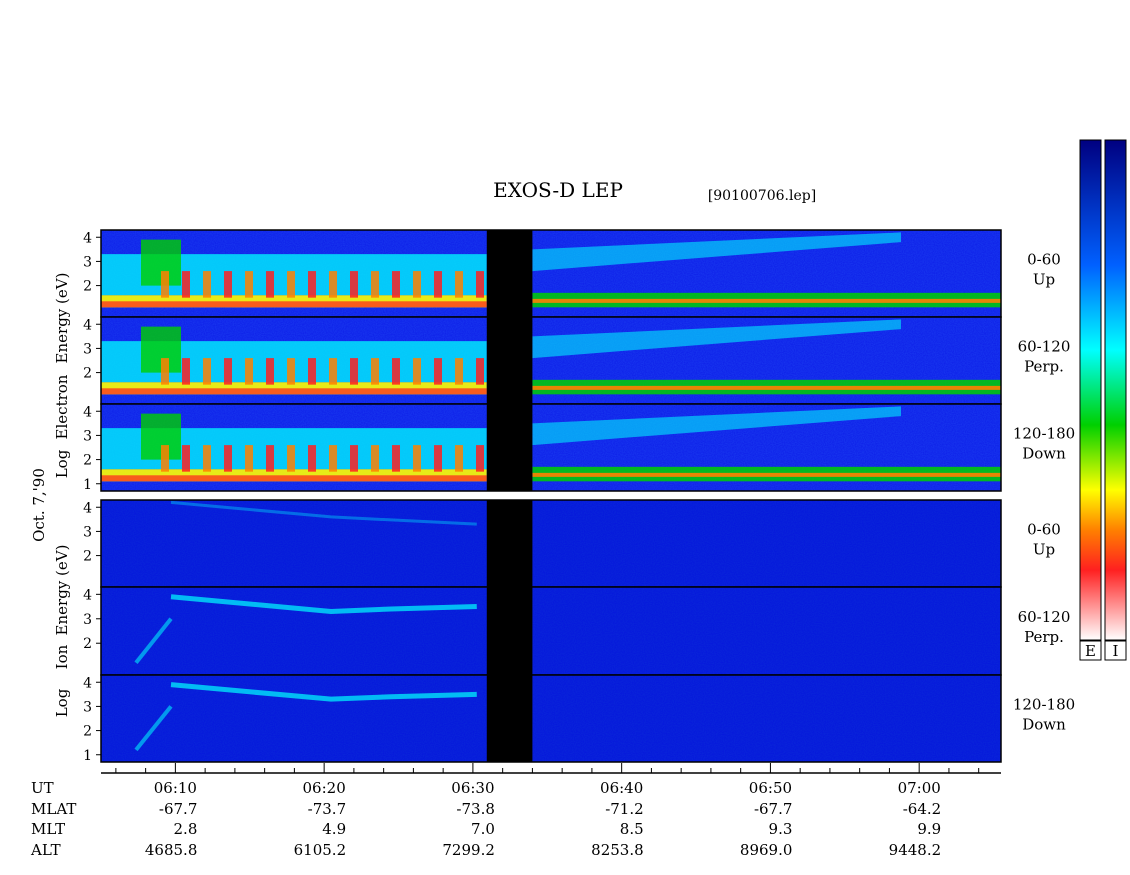 Image resolution: width=1130 pixels, height=875 pixels. Describe the element at coordinates (1044, 347) in the screenshot. I see `pitch-range-label: 60-120` at that location.